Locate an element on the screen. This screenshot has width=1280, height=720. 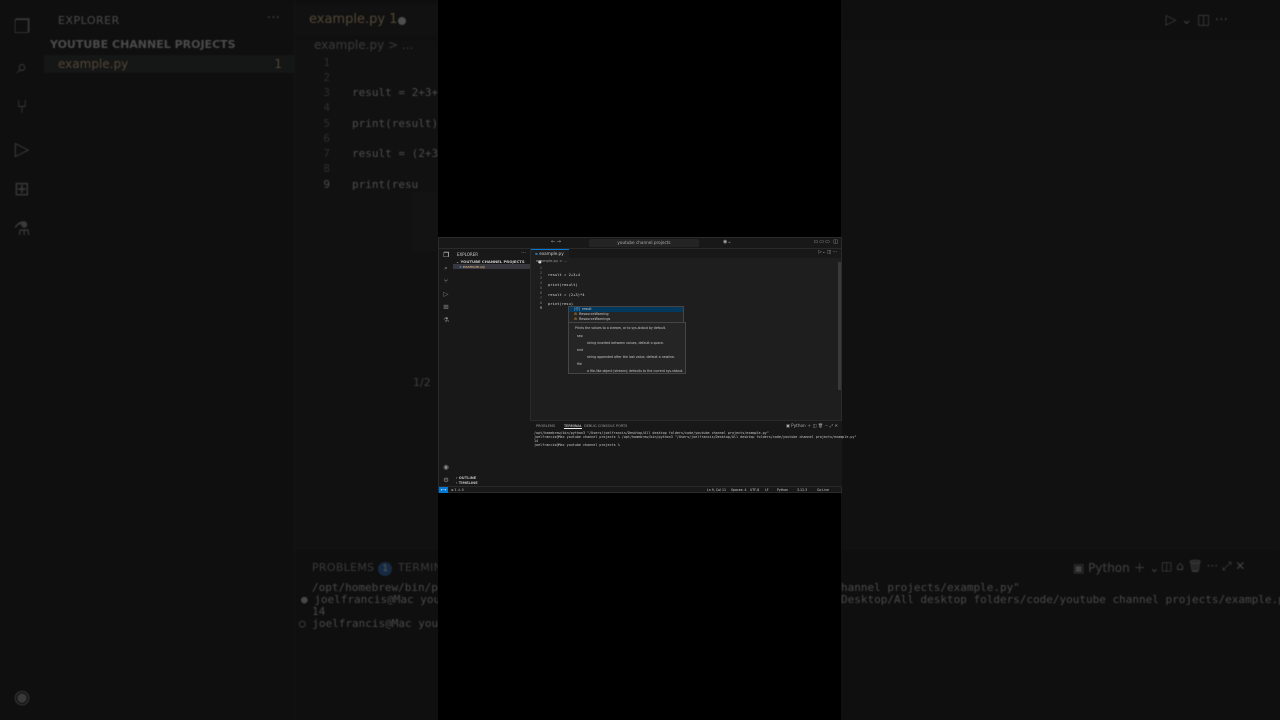
run-icon: ▷ ⌄ ◫ ··· is located at coordinates (1196, 20).